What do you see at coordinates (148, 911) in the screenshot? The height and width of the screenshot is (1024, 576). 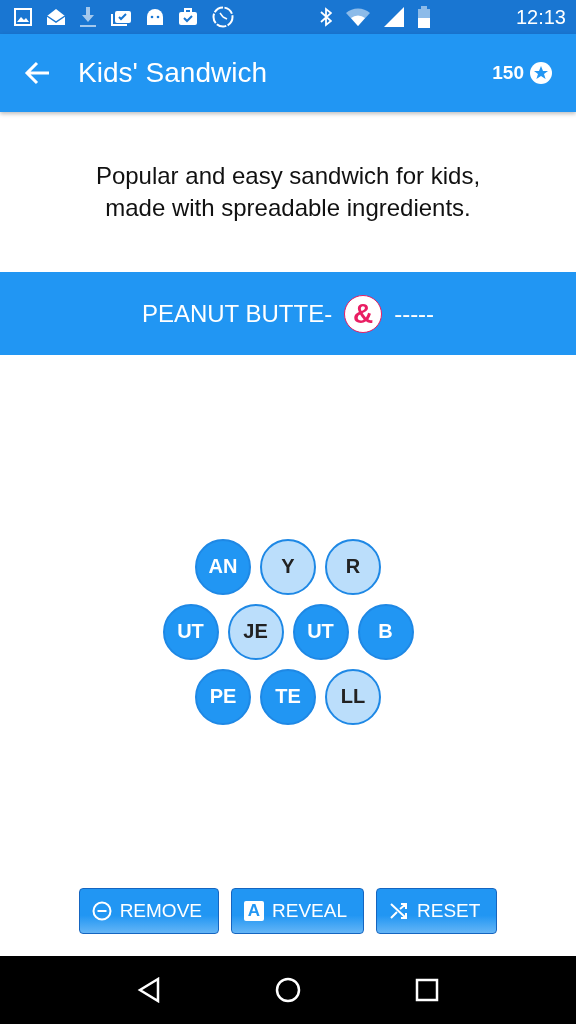 I see `remove-button: REMOVE` at bounding box center [148, 911].